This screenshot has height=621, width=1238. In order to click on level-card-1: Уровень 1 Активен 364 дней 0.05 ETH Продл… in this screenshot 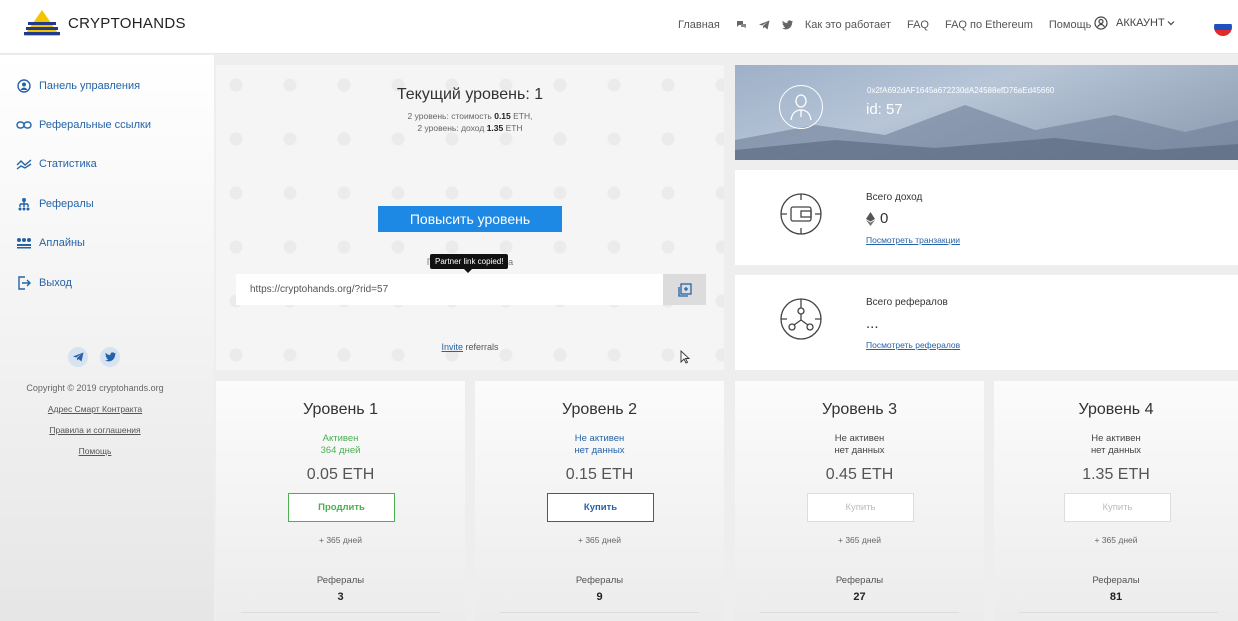, I will do `click(340, 501)`.